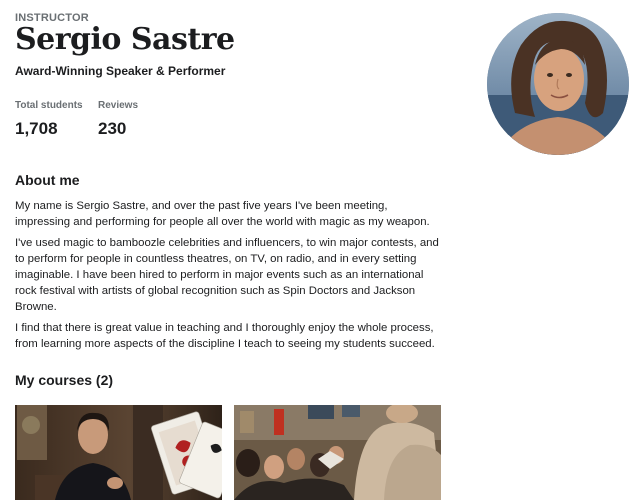  I want to click on stage-performance-crowd-thumbnail, so click(337, 452).